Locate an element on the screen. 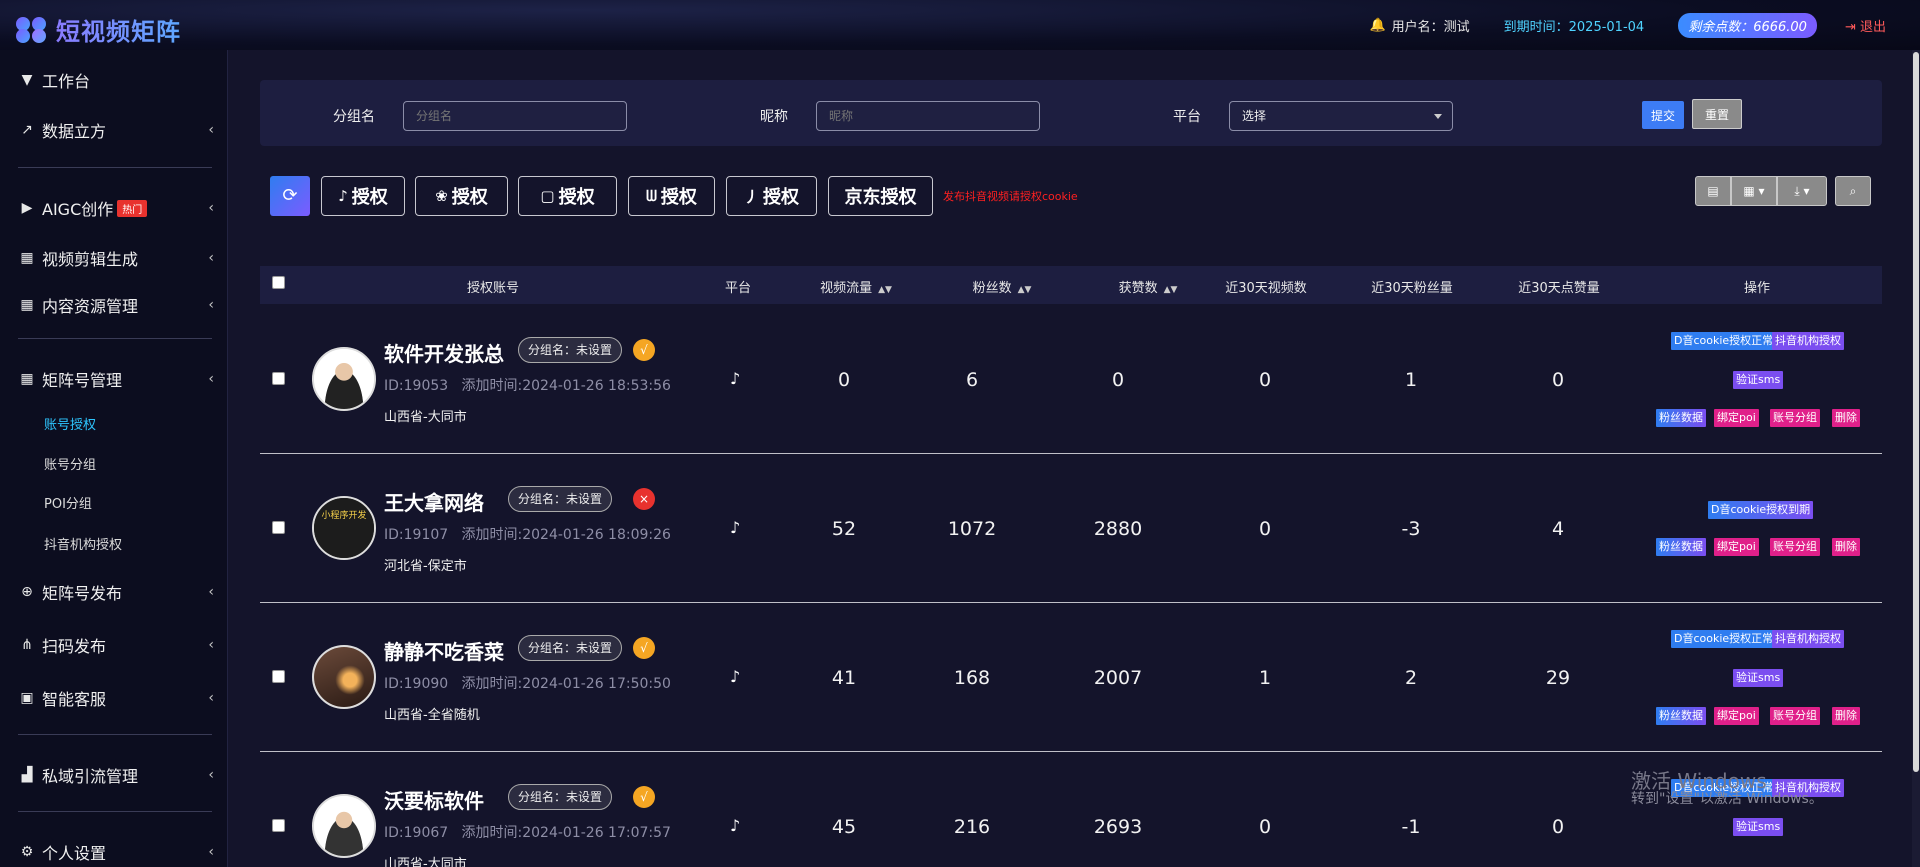  sidebar-item-workbench: ▼ 工作台 is located at coordinates (116, 80).